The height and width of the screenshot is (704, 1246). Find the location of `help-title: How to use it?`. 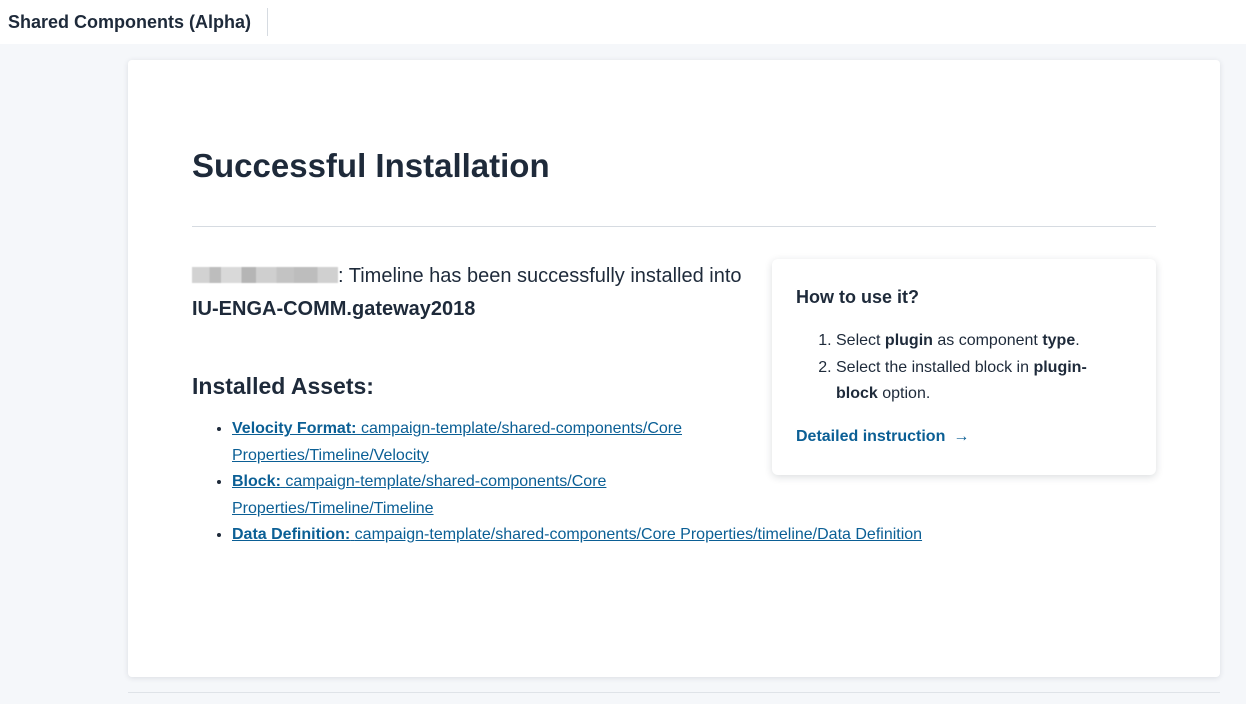

help-title: How to use it? is located at coordinates (857, 297).